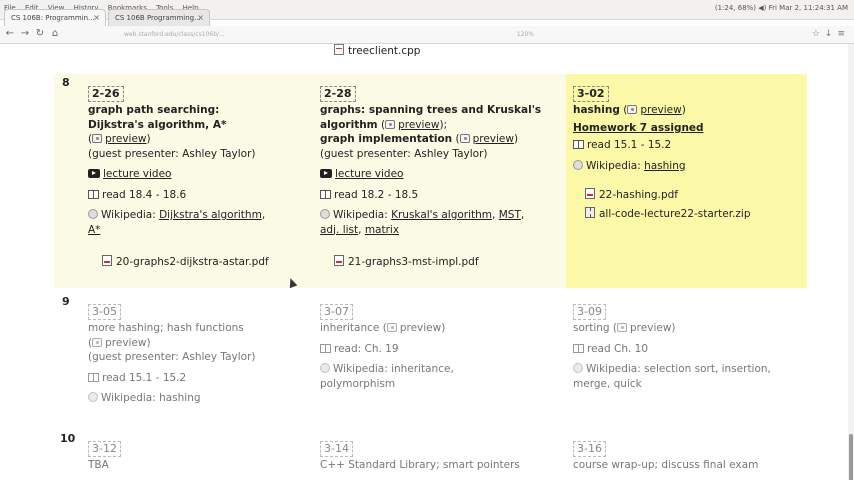 This screenshot has width=854, height=480. I want to click on reading-line: read: Ch. 19, so click(440, 349).